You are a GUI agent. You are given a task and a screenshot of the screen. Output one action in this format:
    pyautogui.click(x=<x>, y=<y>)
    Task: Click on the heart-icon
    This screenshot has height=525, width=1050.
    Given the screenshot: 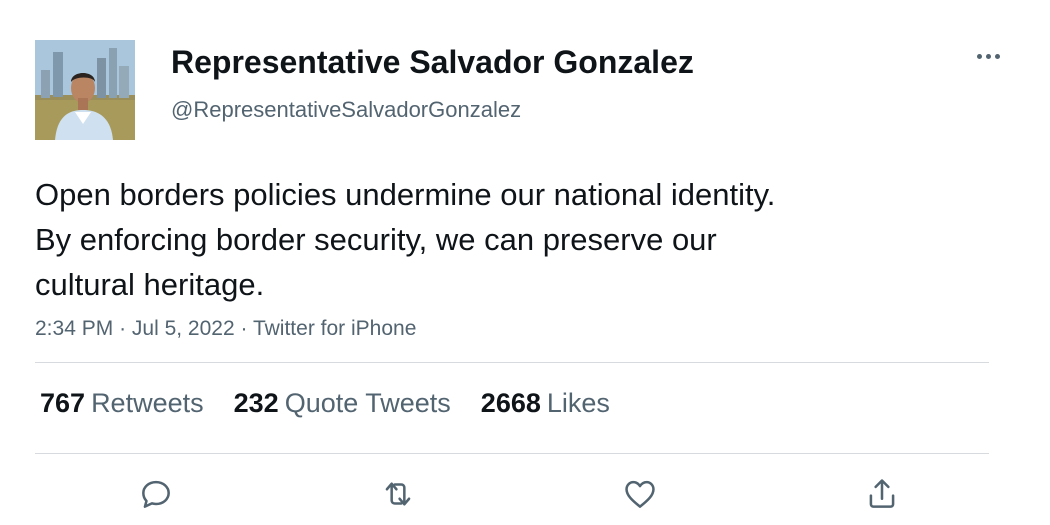 What is the action you would take?
    pyautogui.click(x=640, y=494)
    